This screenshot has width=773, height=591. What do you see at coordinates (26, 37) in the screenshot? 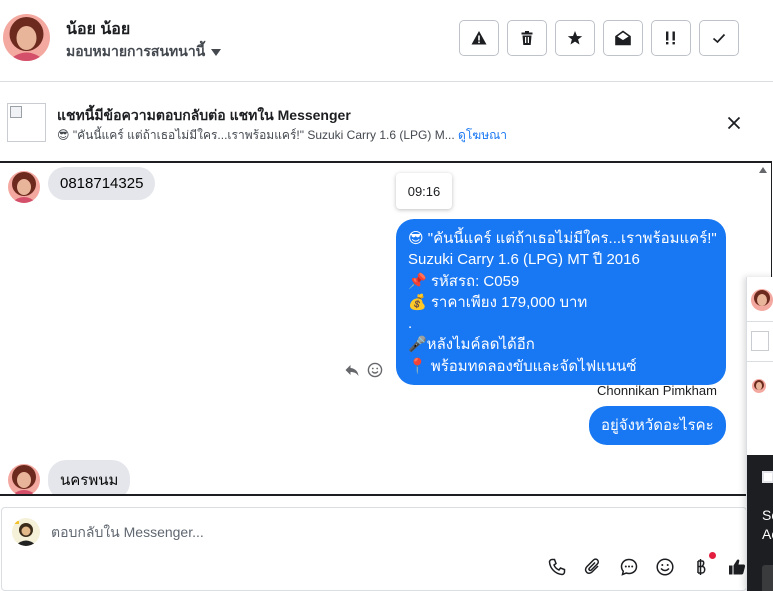
I see `contact-avatar` at bounding box center [26, 37].